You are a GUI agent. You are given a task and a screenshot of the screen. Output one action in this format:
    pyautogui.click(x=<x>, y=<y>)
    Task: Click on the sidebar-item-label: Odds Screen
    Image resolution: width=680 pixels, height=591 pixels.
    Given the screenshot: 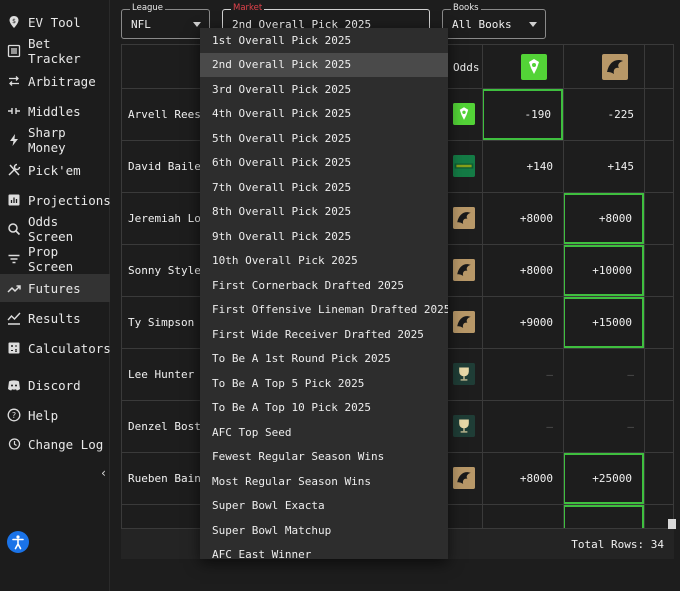 What is the action you would take?
    pyautogui.click(x=51, y=229)
    